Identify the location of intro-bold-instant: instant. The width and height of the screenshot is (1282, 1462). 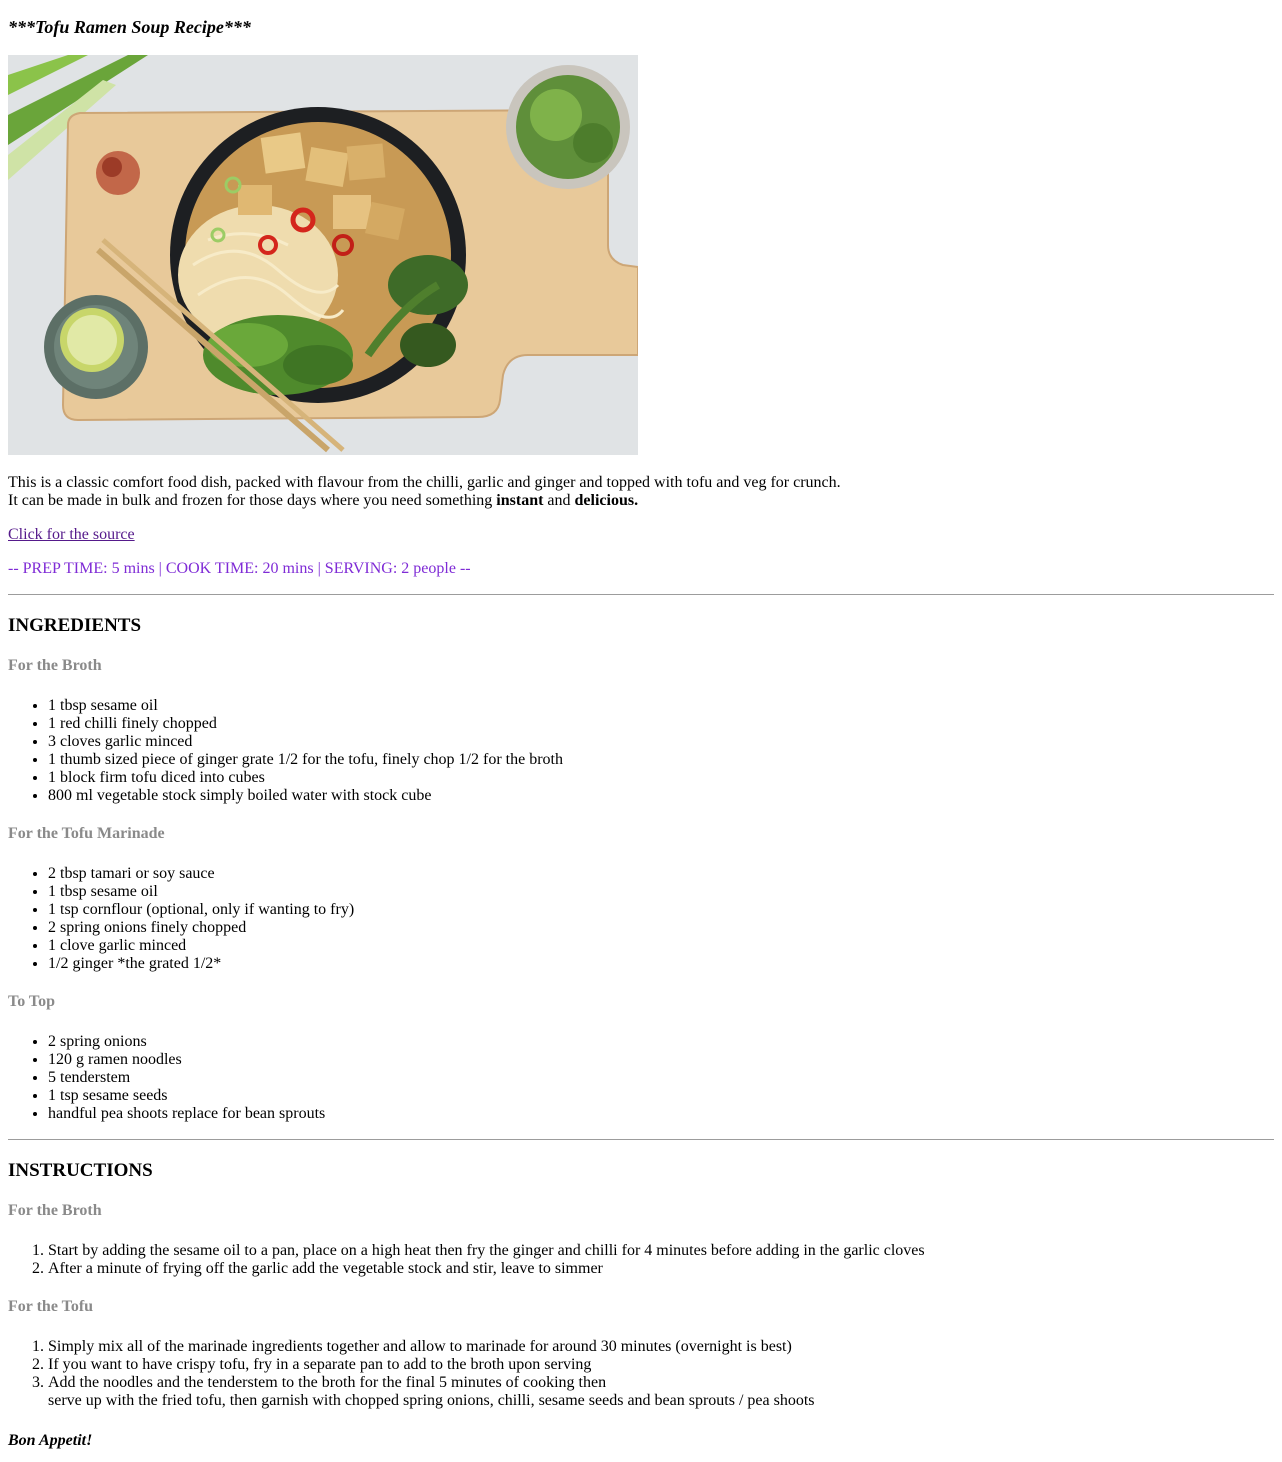
(520, 500).